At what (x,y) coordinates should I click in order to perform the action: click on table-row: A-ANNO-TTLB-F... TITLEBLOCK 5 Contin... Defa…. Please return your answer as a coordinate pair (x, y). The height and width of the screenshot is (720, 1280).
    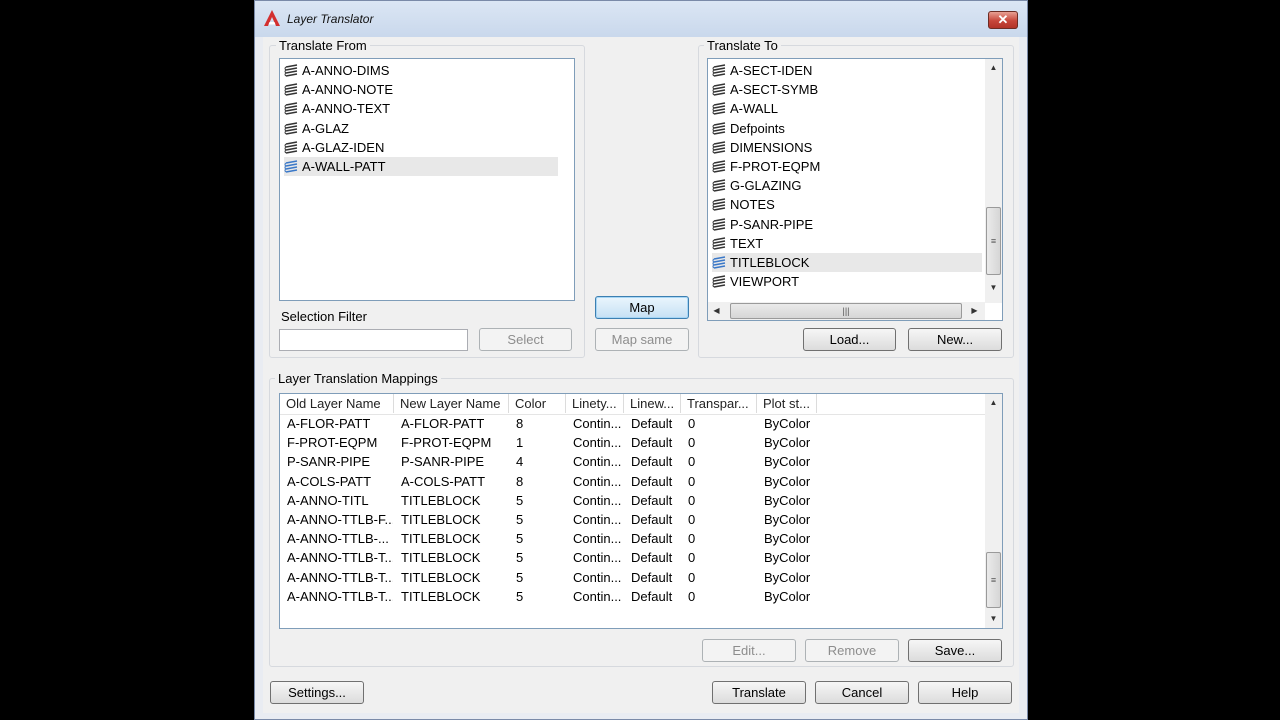
    Looking at the image, I should click on (632, 519).